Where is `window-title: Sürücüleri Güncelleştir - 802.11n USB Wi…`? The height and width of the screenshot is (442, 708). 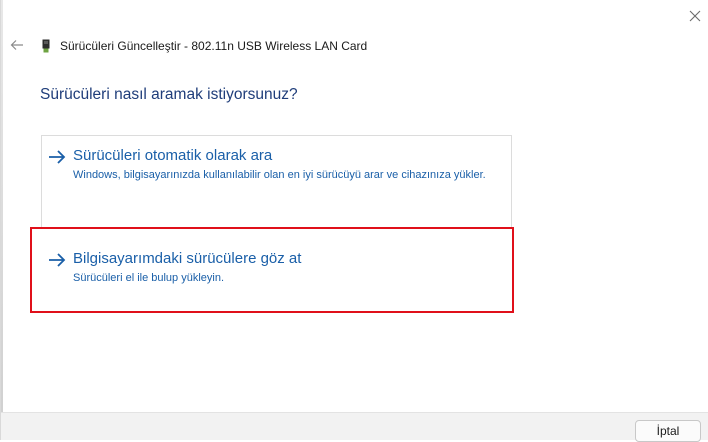 window-title: Sürücüleri Güncelleştir - 802.11n USB Wi… is located at coordinates (214, 46).